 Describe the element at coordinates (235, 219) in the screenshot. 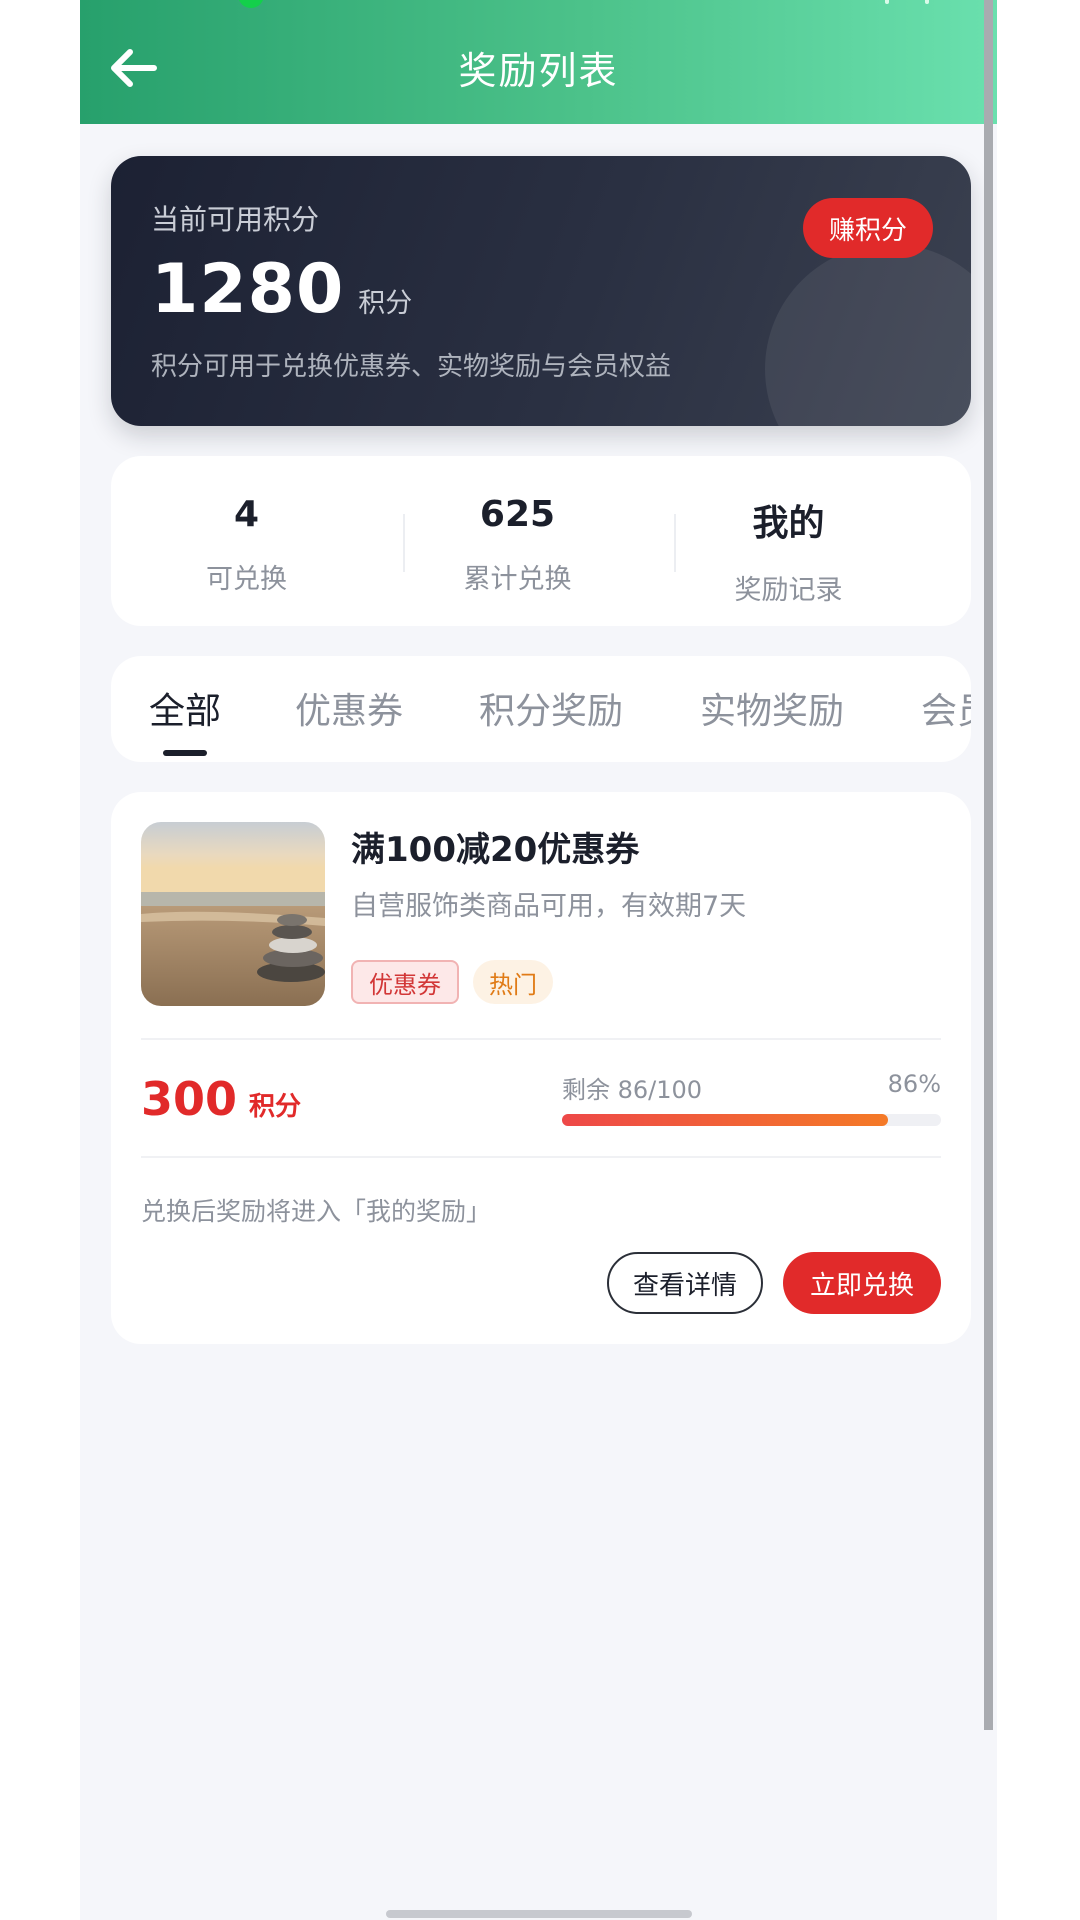

I see `points-label: 当前可用积分` at that location.